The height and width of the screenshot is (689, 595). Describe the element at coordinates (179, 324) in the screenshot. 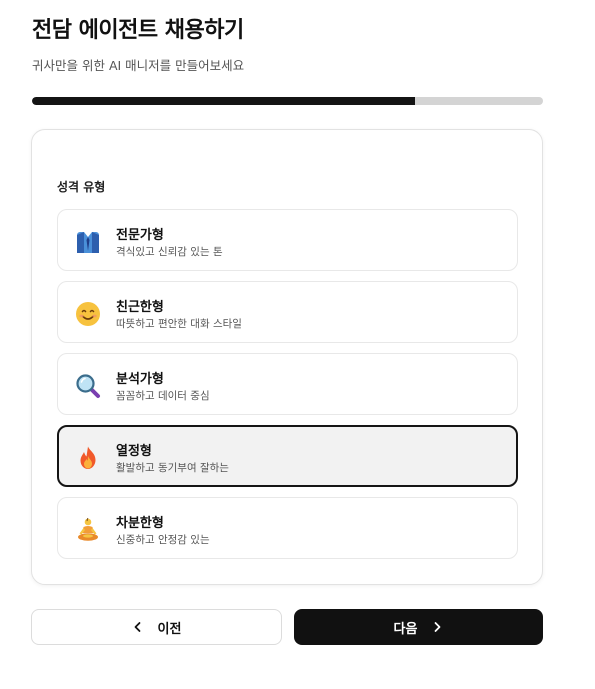

I see `option-description: 따뜻하고 편안한 대화 스타일` at that location.